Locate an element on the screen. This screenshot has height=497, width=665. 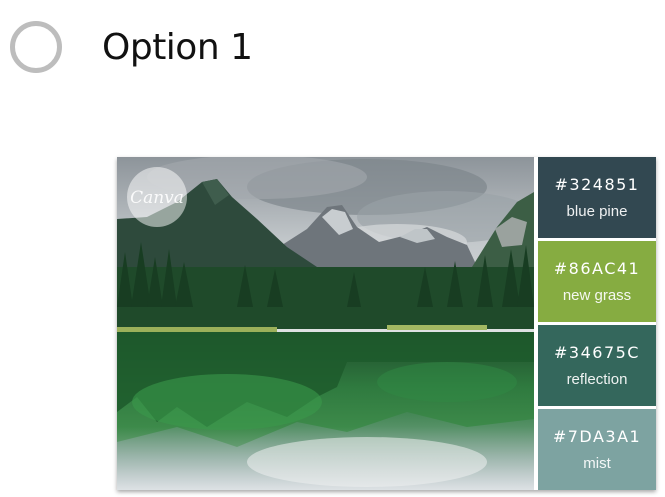
swatch-name: mist is located at coordinates (597, 463).